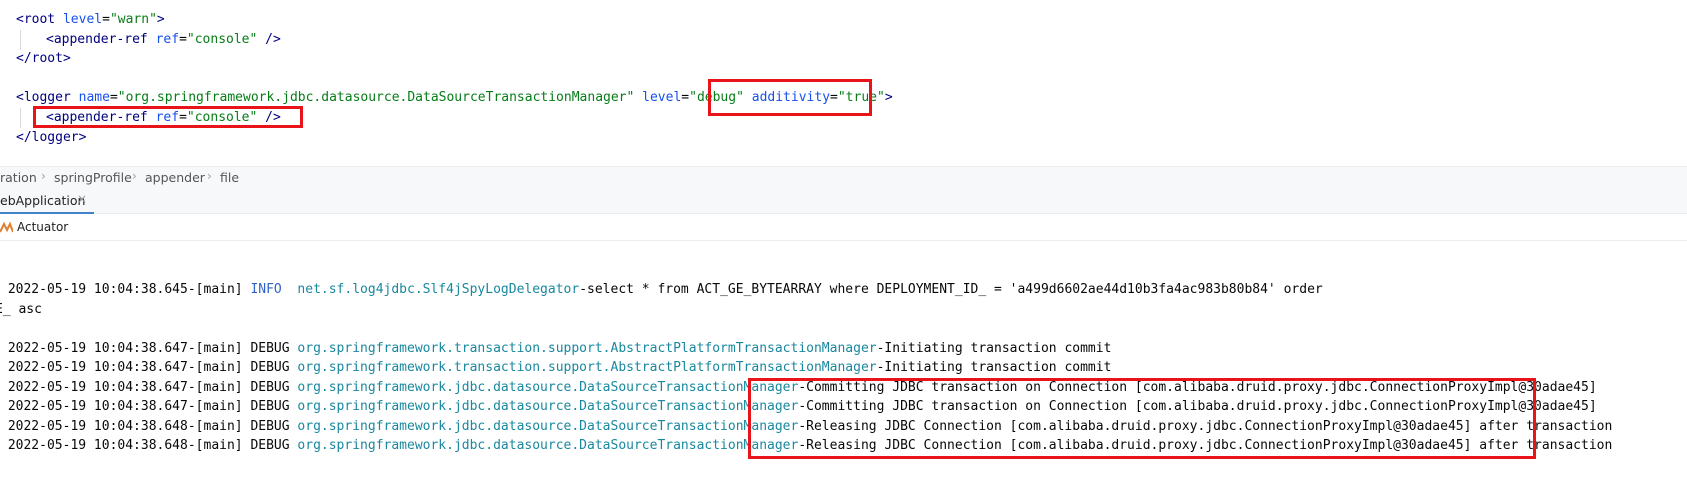 The width and height of the screenshot is (1687, 496). What do you see at coordinates (133, 19) in the screenshot?
I see `xml-attr-value: "warn"` at bounding box center [133, 19].